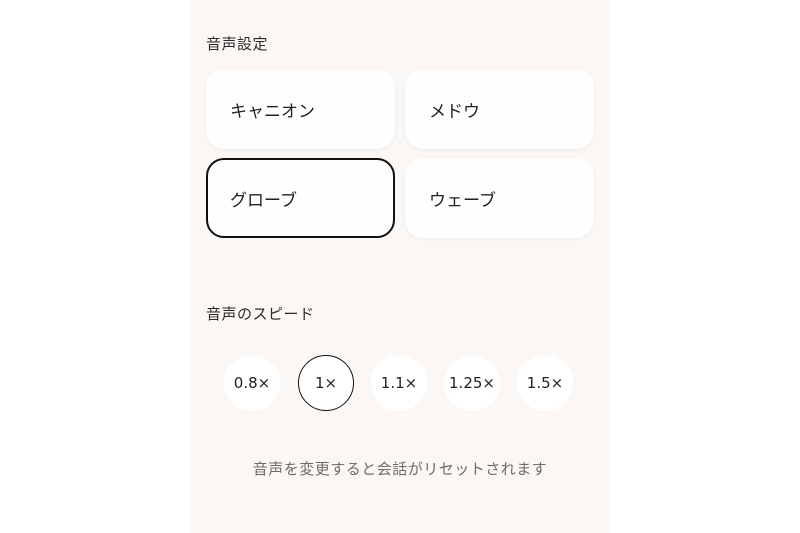 Image resolution: width=800 pixels, height=533 pixels. I want to click on speed-option-1-25: 1.25×, so click(472, 383).